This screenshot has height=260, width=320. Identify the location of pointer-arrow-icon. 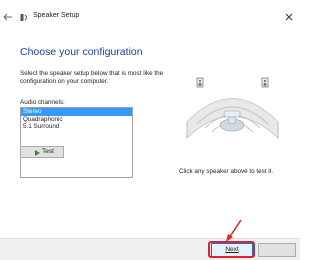
(234, 230).